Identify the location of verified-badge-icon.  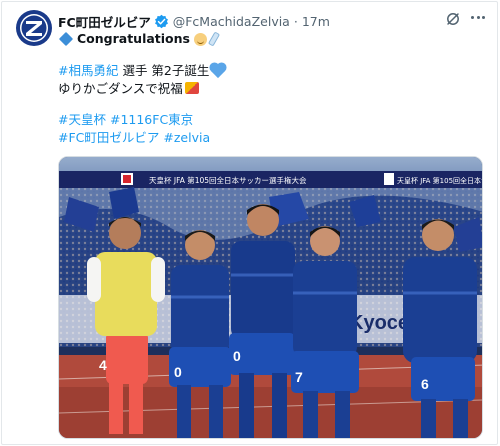
(161, 21).